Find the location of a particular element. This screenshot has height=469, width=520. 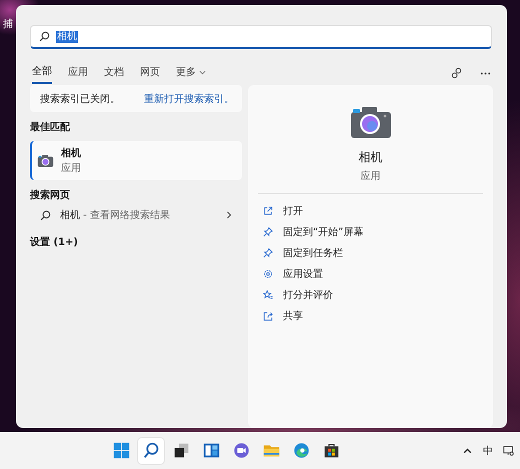

section-heading: 搜索网页 is located at coordinates (50, 195).